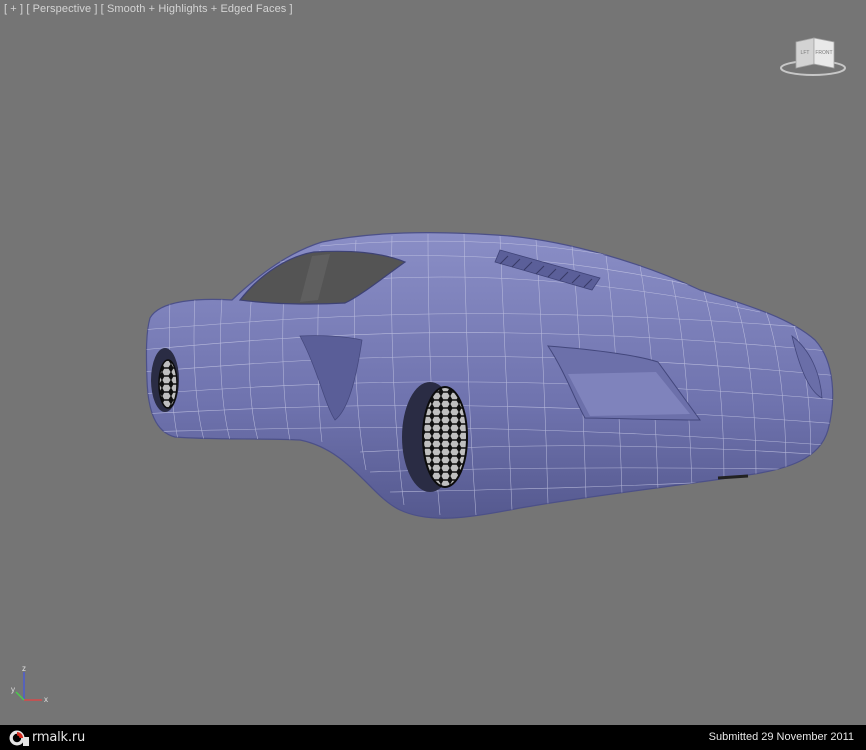  I want to click on rear-wheel, so click(435, 437).